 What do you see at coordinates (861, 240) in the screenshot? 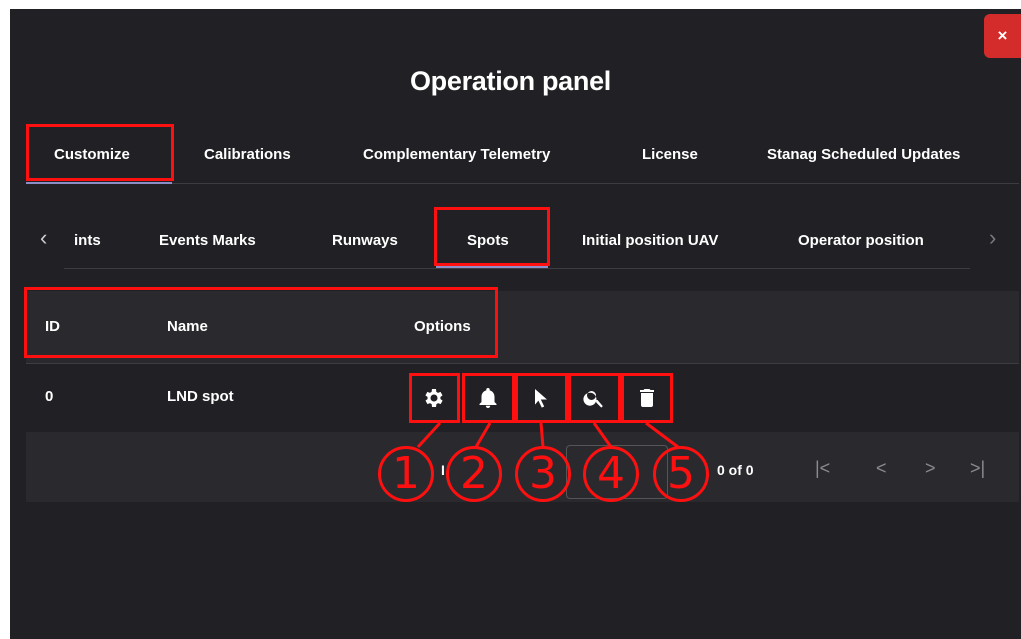
I see `subtab-operator-position: Operator position` at bounding box center [861, 240].